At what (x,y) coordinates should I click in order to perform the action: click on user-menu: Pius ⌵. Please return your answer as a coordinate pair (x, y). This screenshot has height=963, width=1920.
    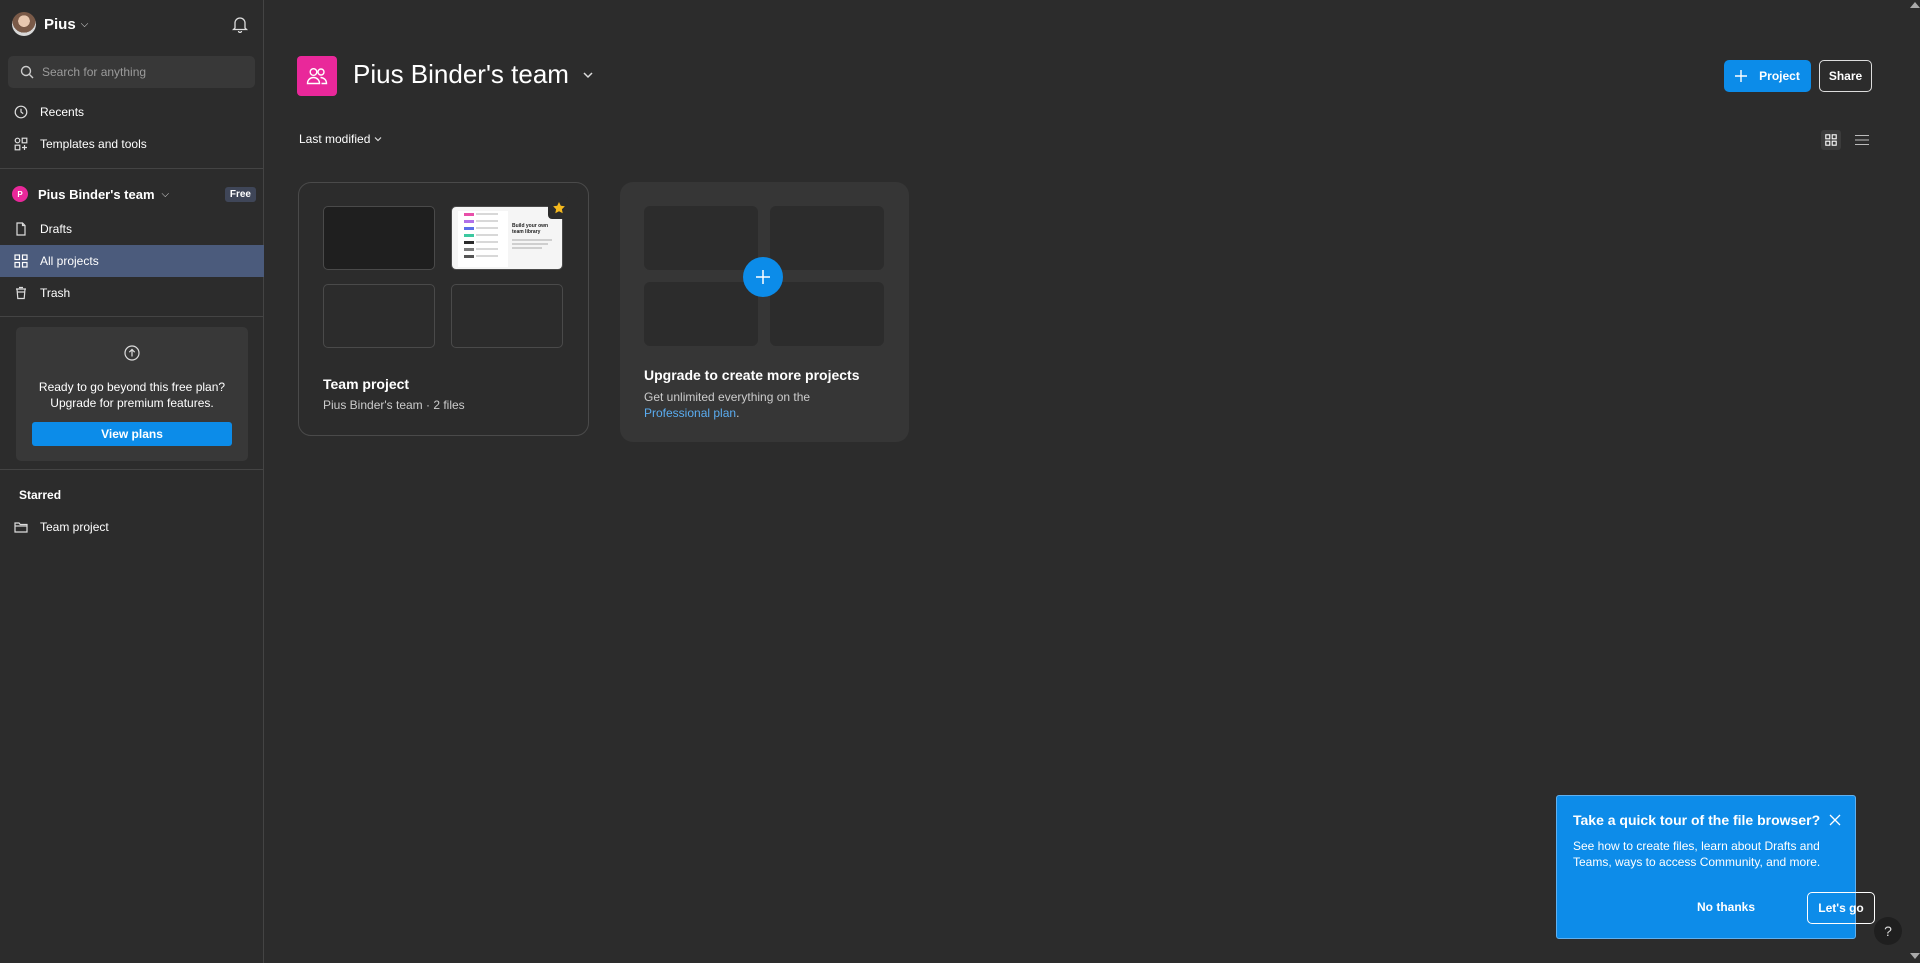
    Looking at the image, I should click on (50, 24).